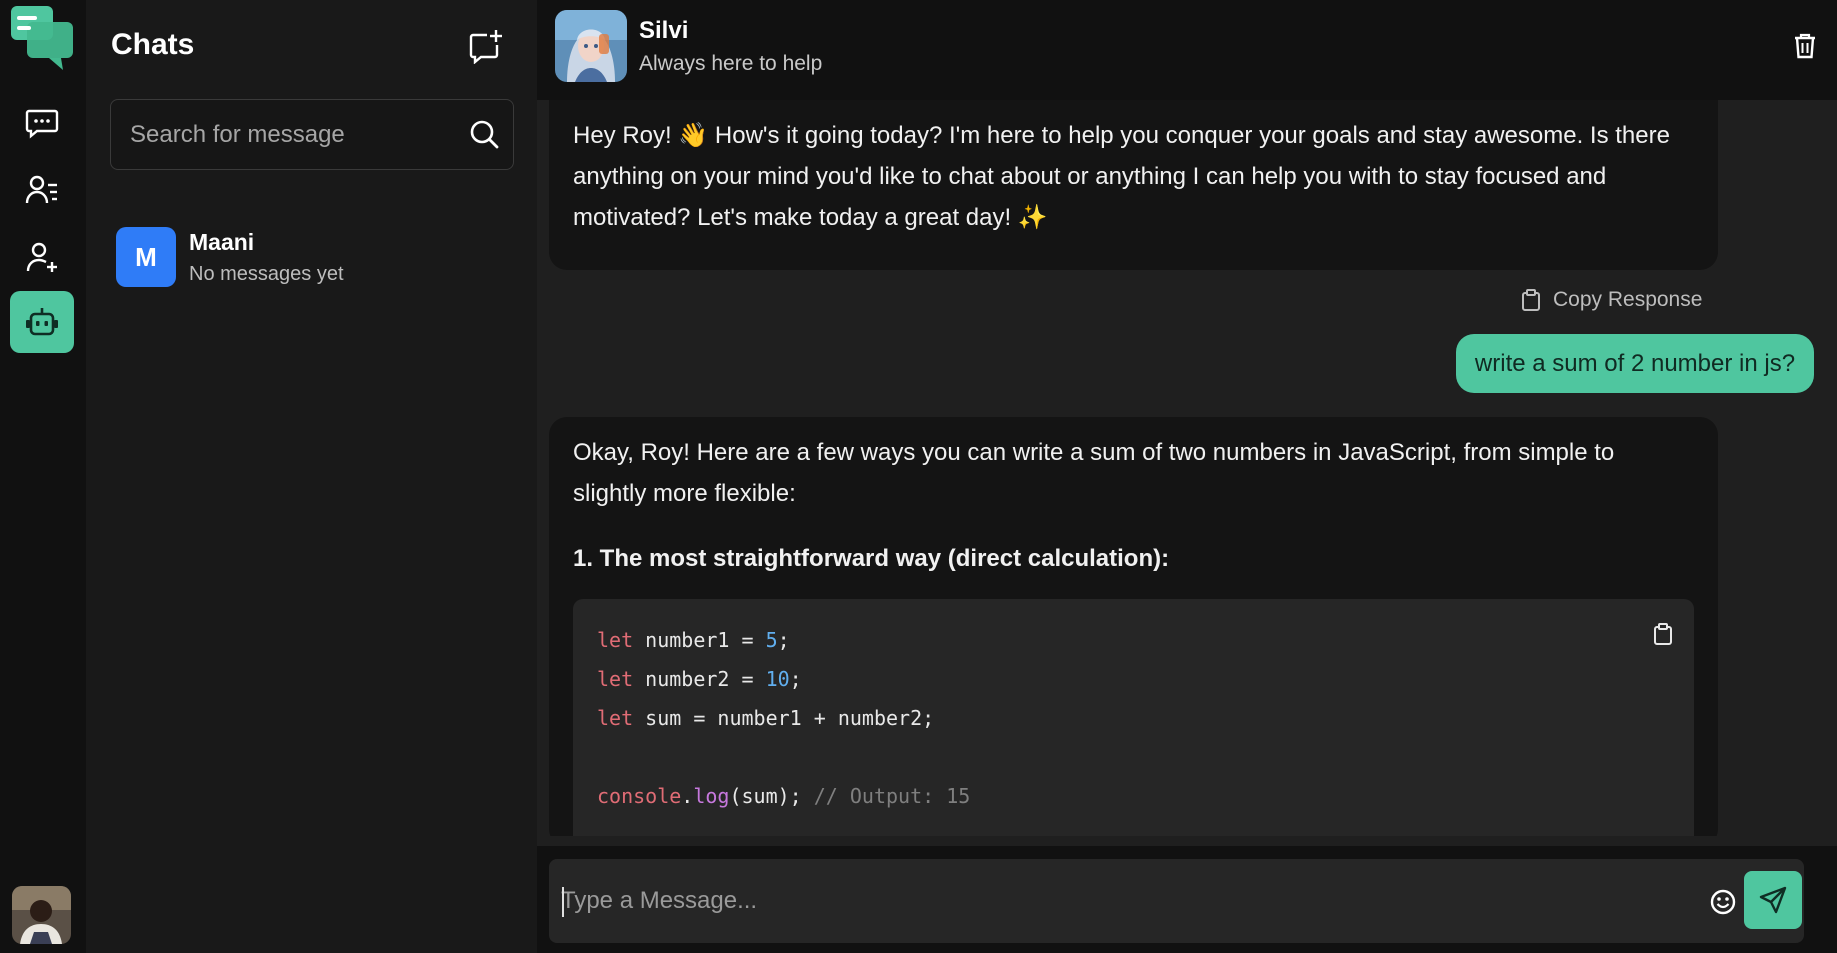  Describe the element at coordinates (563, 902) in the screenshot. I see `text-caret` at that location.